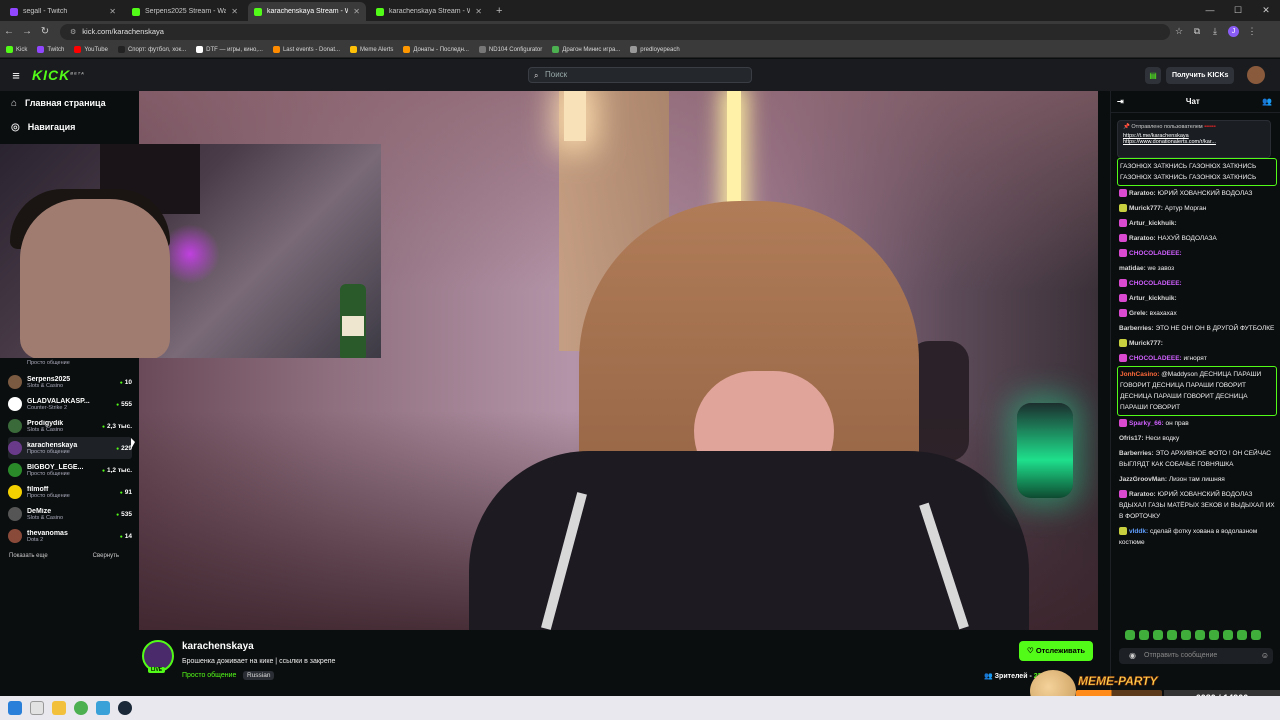 The height and width of the screenshot is (720, 1280). Describe the element at coordinates (69, 127) in the screenshot. I see `sidebar-navigation: ◎ Навигация` at that location.